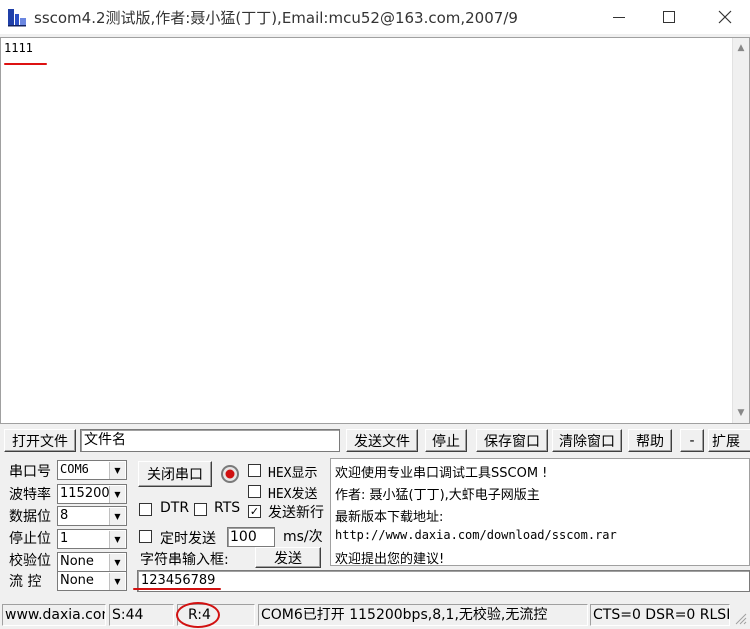  I want to click on hex-send-checkbox, so click(254, 491).